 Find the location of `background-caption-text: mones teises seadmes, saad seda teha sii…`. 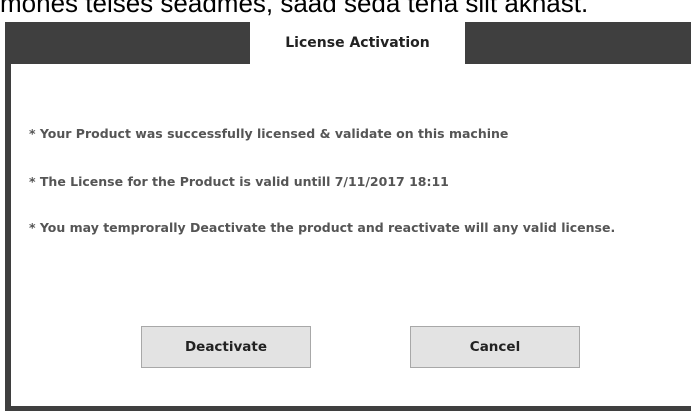

background-caption-text: mones teises seadmes, saad seda teha sii… is located at coordinates (294, 9).